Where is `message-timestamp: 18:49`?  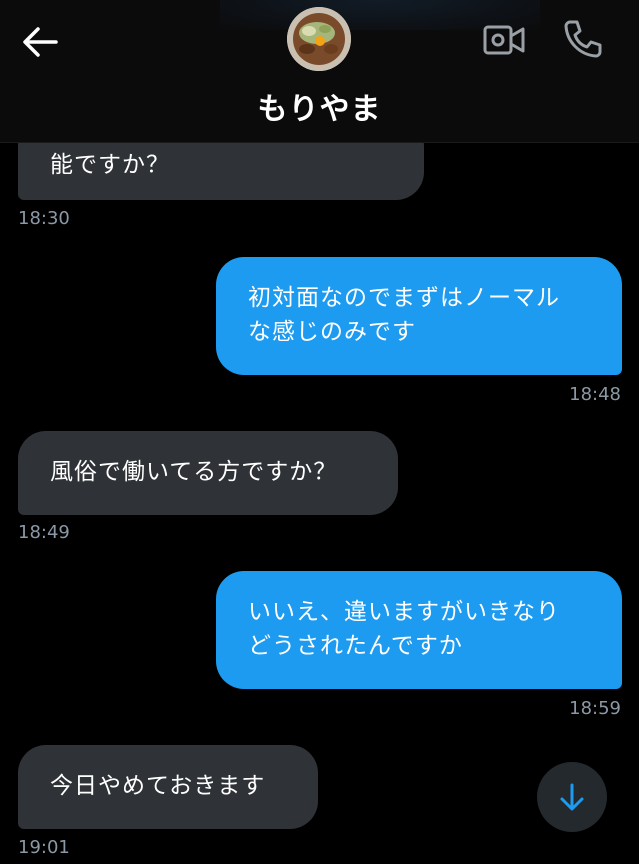
message-timestamp: 18:49 is located at coordinates (44, 532).